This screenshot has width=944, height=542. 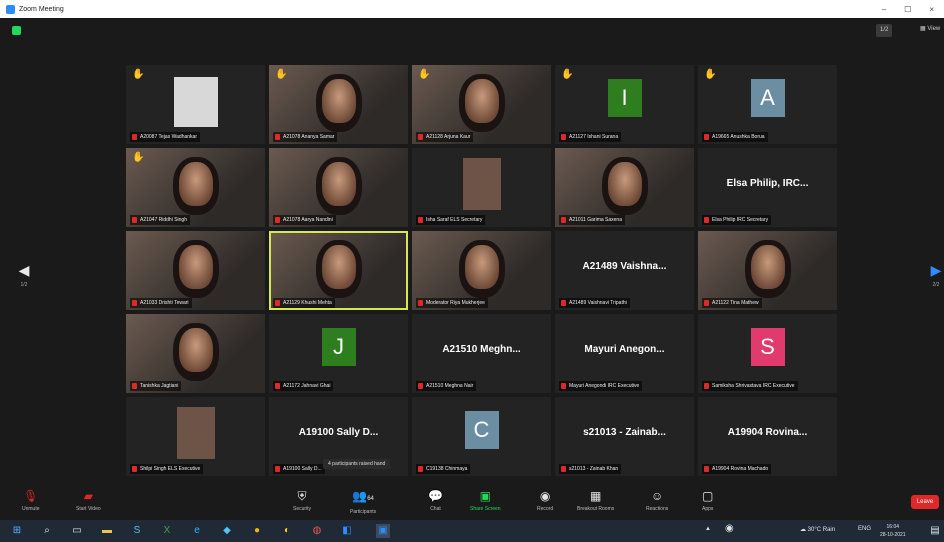 I want to click on chrome-icon: ●, so click(x=257, y=531).